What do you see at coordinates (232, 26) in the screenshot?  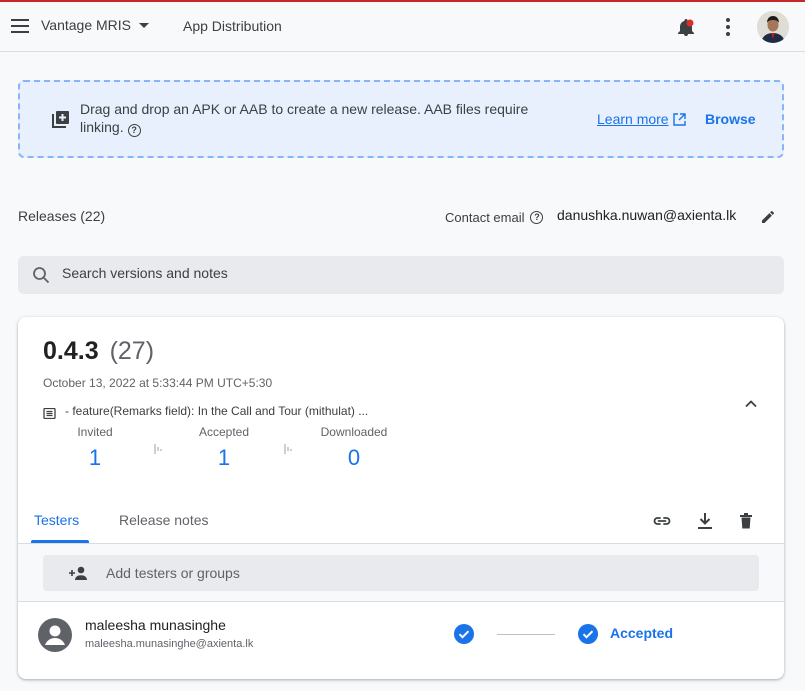 I see `section-title: App Distribution` at bounding box center [232, 26].